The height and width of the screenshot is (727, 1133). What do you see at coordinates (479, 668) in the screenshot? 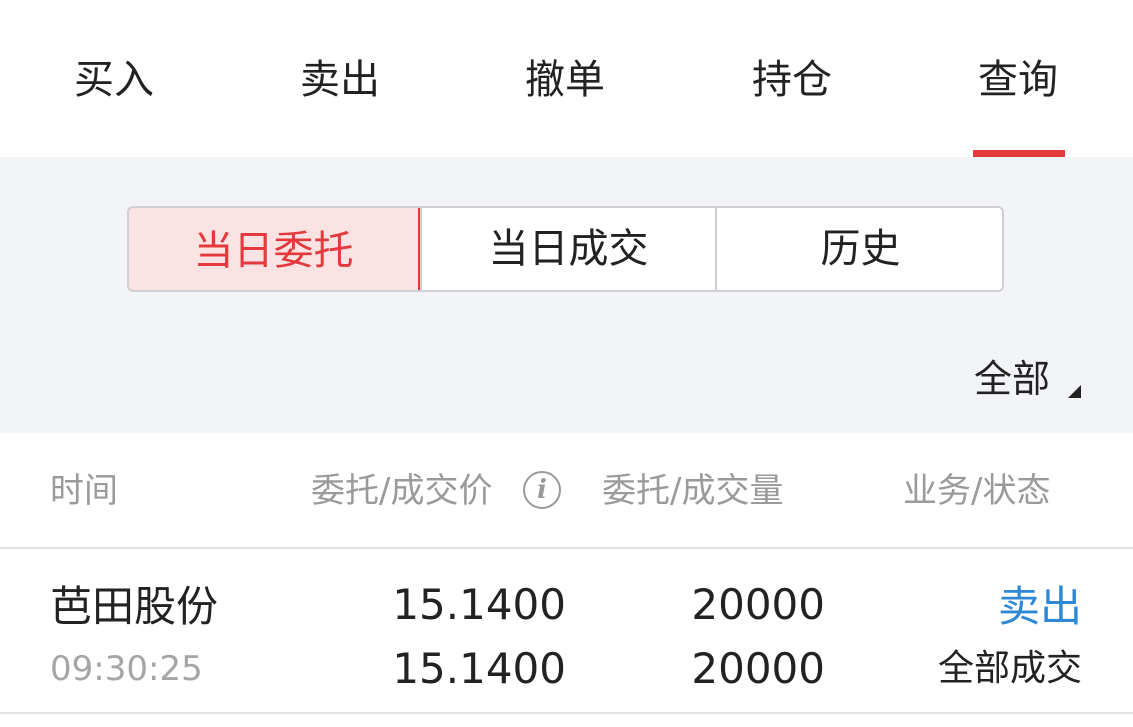
I see `deal-price: 15.1400` at bounding box center [479, 668].